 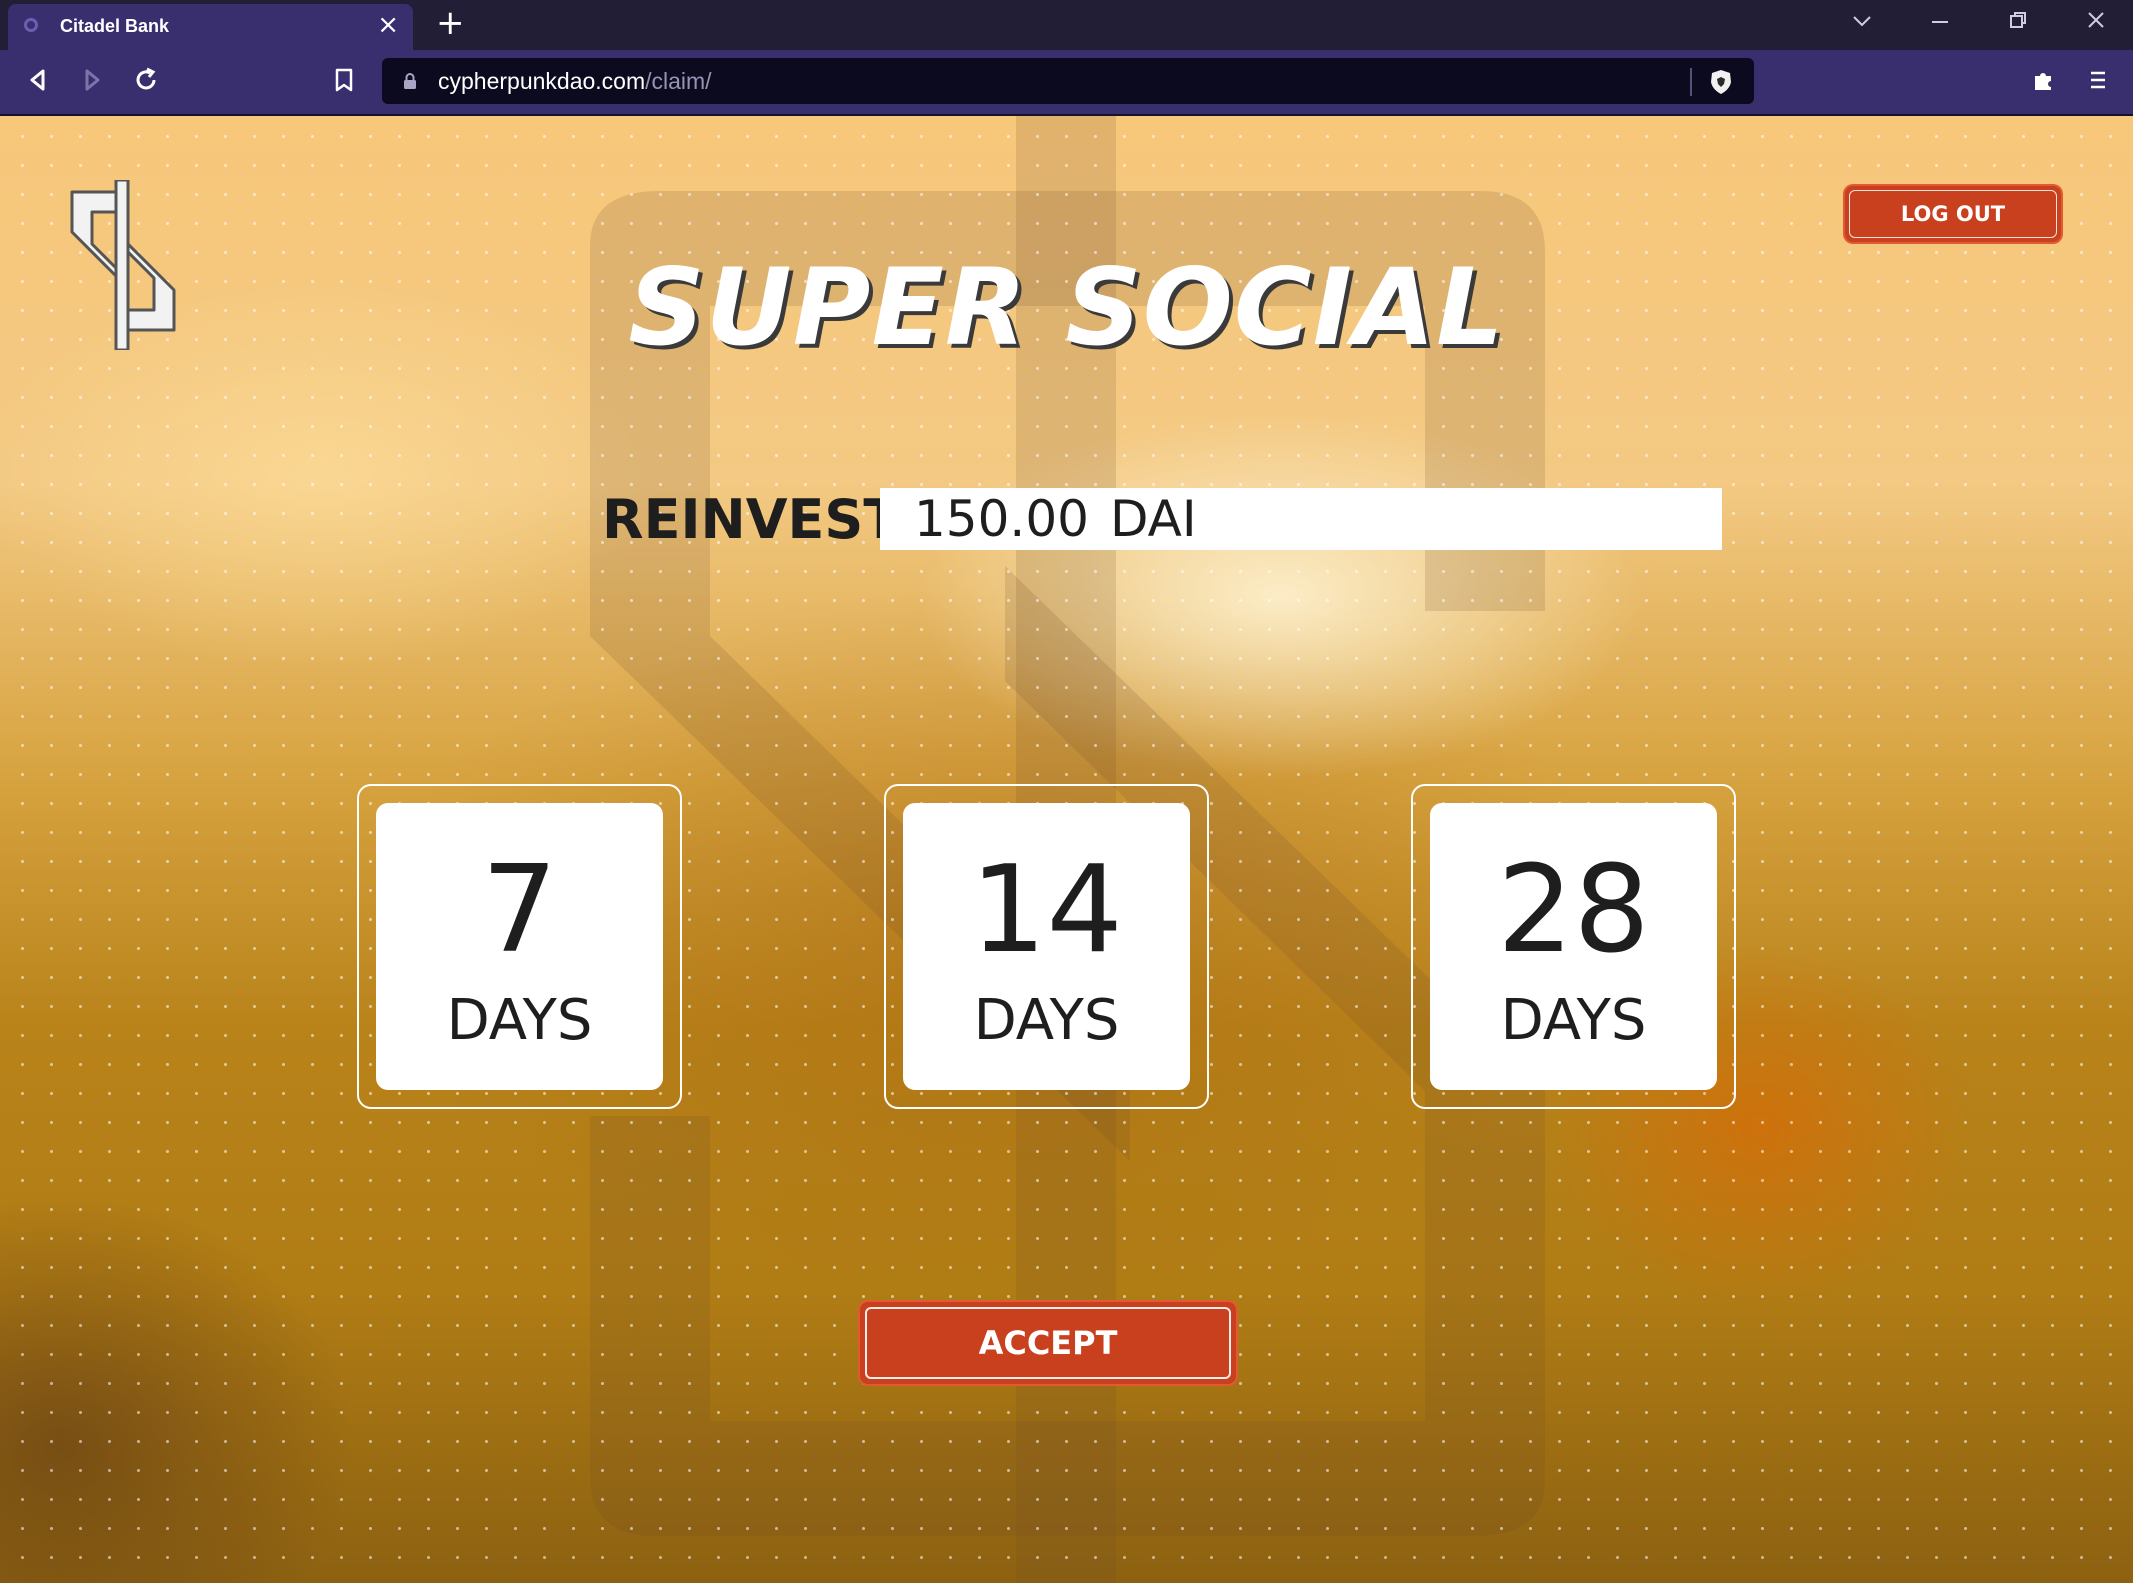 I want to click on tab-close-icon: ×, so click(x=388, y=25).